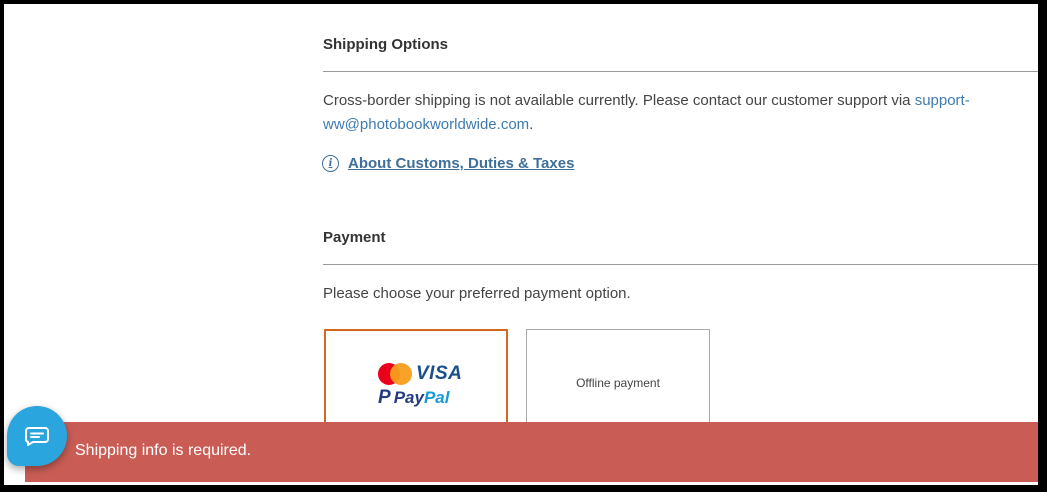 The width and height of the screenshot is (1047, 492). Describe the element at coordinates (420, 386) in the screenshot. I see `payment-logos: VISA P PayPal` at that location.